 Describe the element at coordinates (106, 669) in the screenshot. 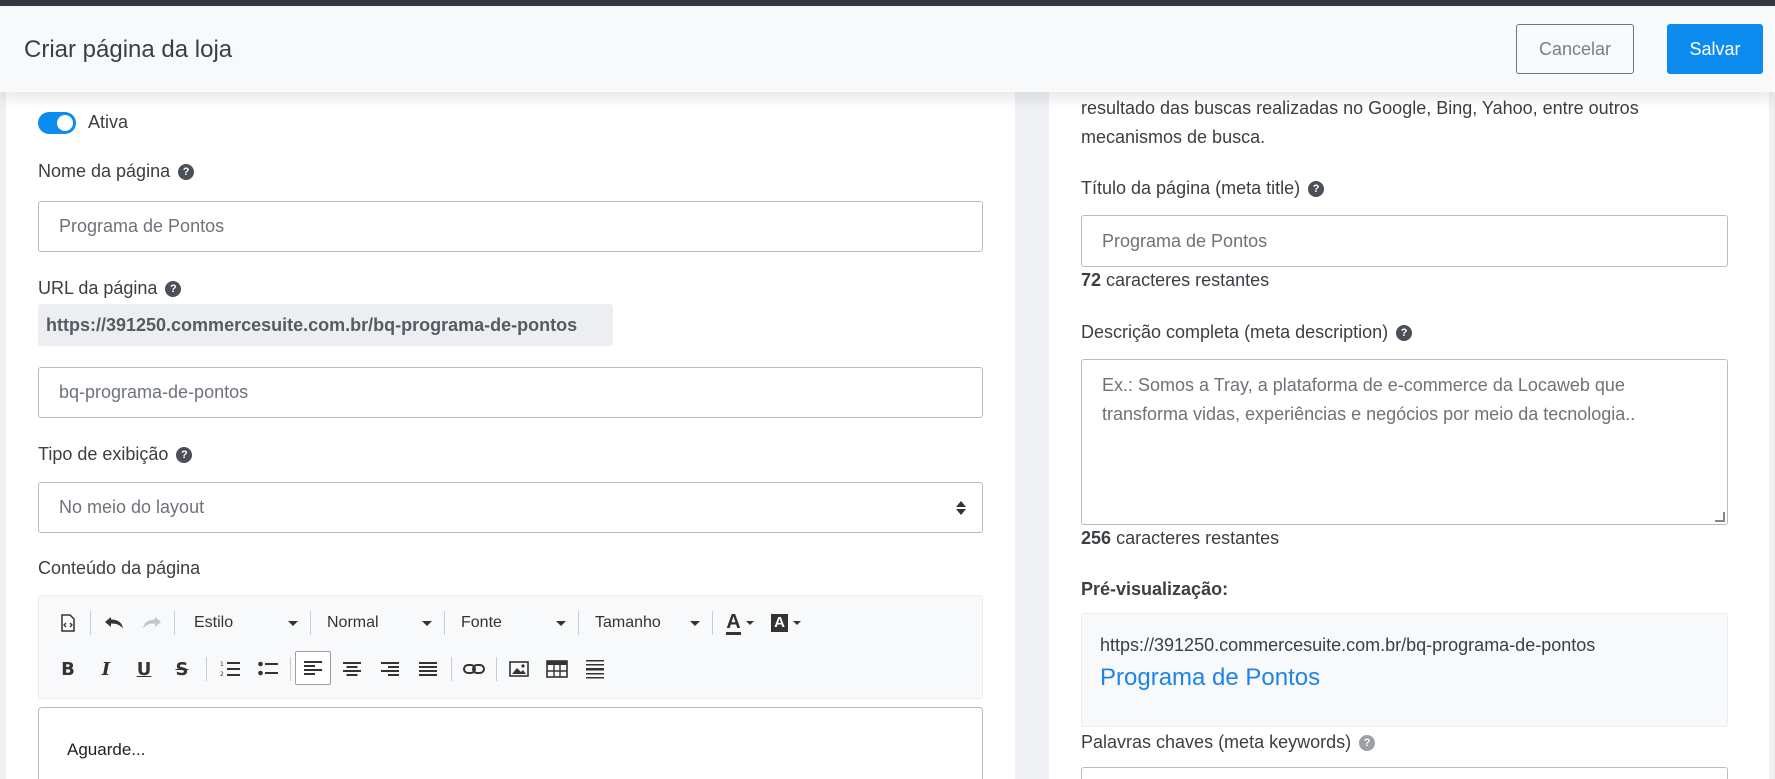

I see `italic-button: I` at that location.